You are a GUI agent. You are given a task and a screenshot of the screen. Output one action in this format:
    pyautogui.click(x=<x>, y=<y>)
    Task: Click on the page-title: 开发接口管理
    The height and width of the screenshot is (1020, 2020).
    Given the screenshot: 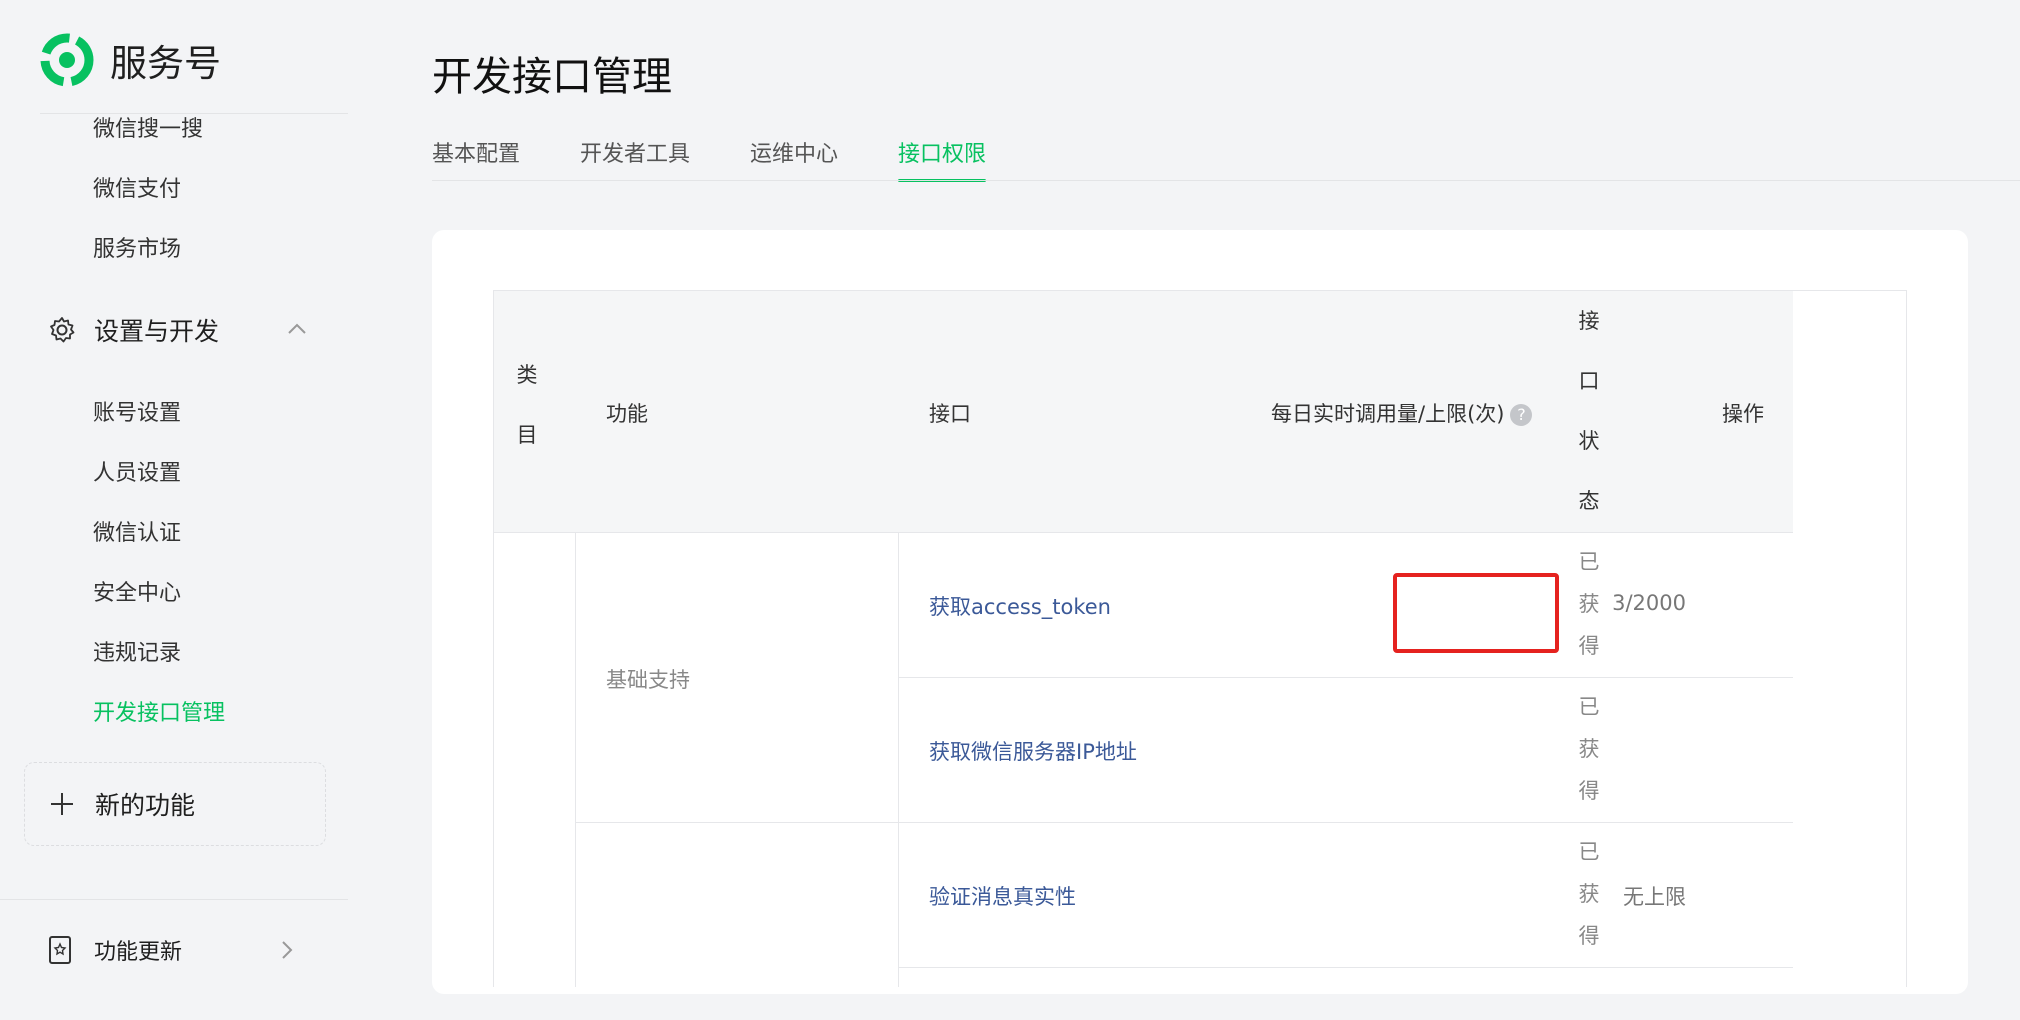 What is the action you would take?
    pyautogui.click(x=552, y=77)
    